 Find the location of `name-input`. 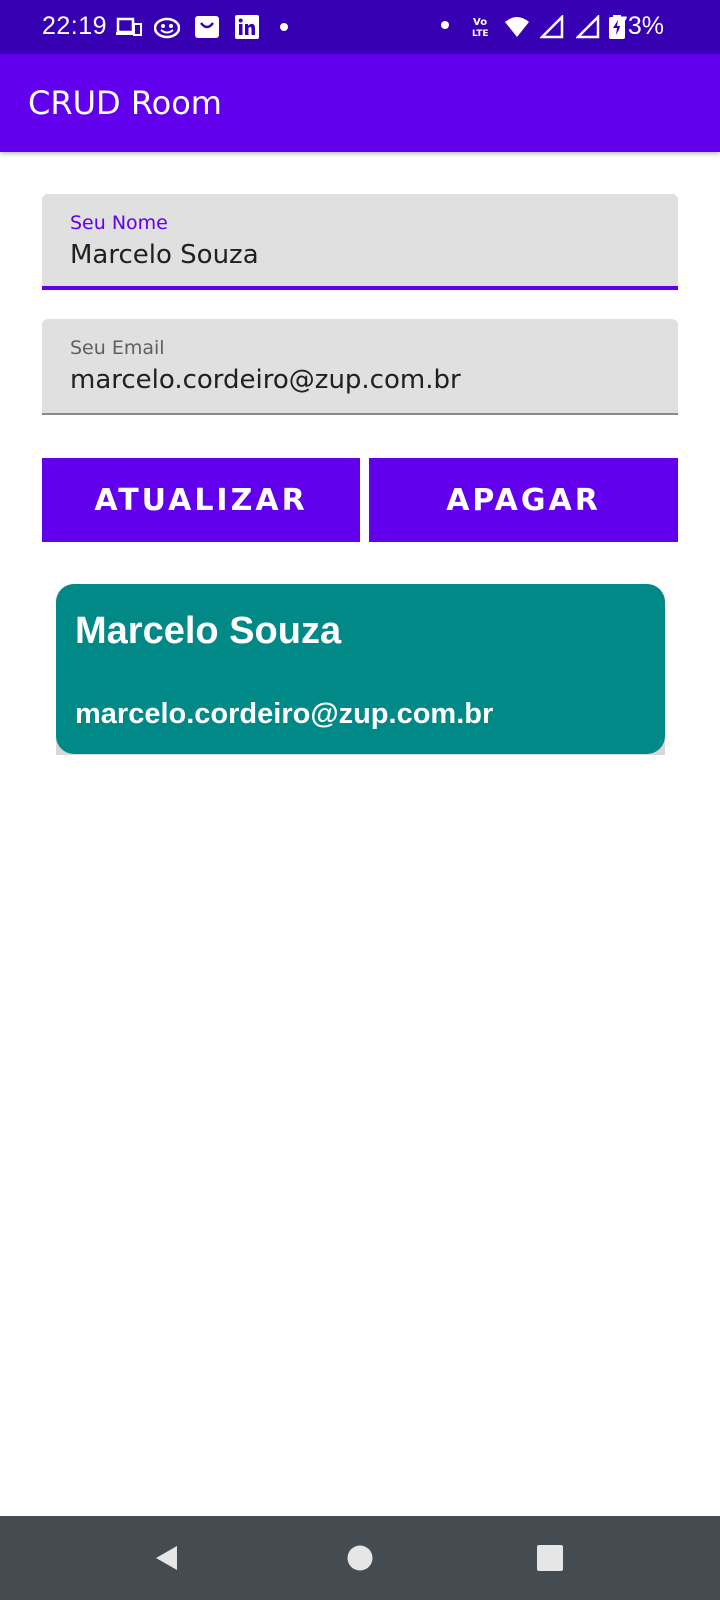

name-input is located at coordinates (365, 255).